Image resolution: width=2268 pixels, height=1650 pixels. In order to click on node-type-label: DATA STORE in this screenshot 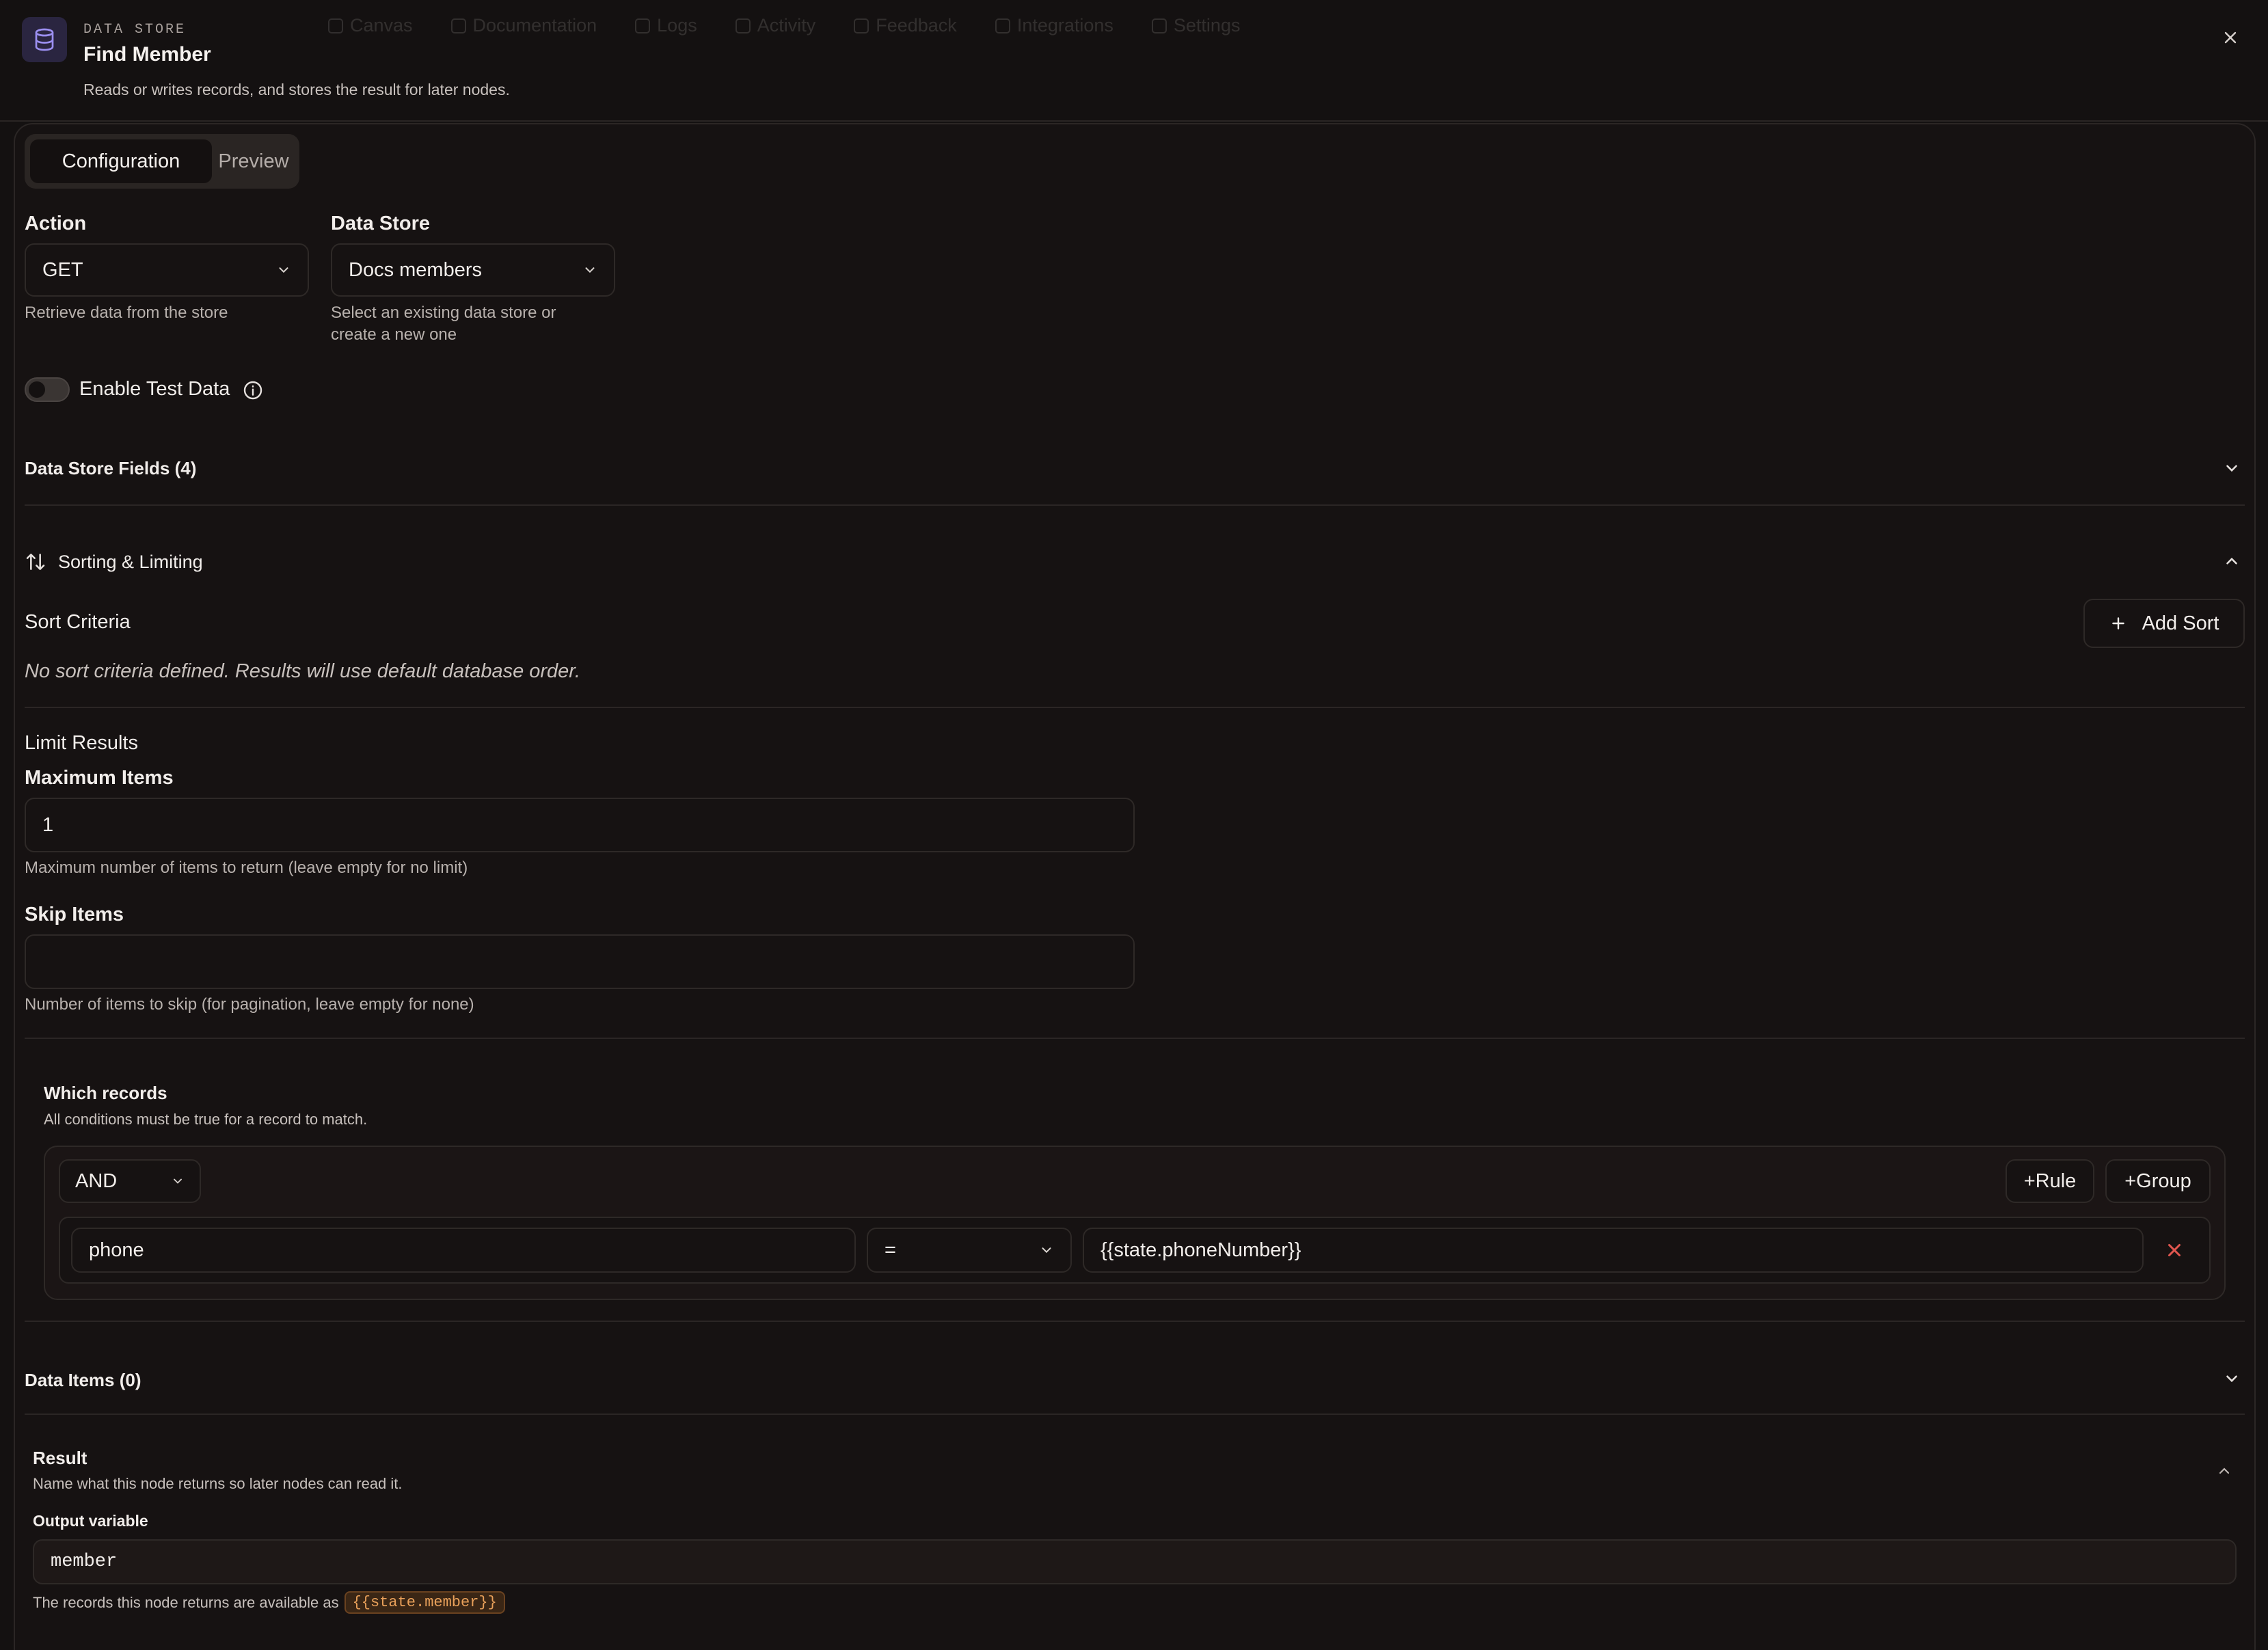, I will do `click(135, 30)`.